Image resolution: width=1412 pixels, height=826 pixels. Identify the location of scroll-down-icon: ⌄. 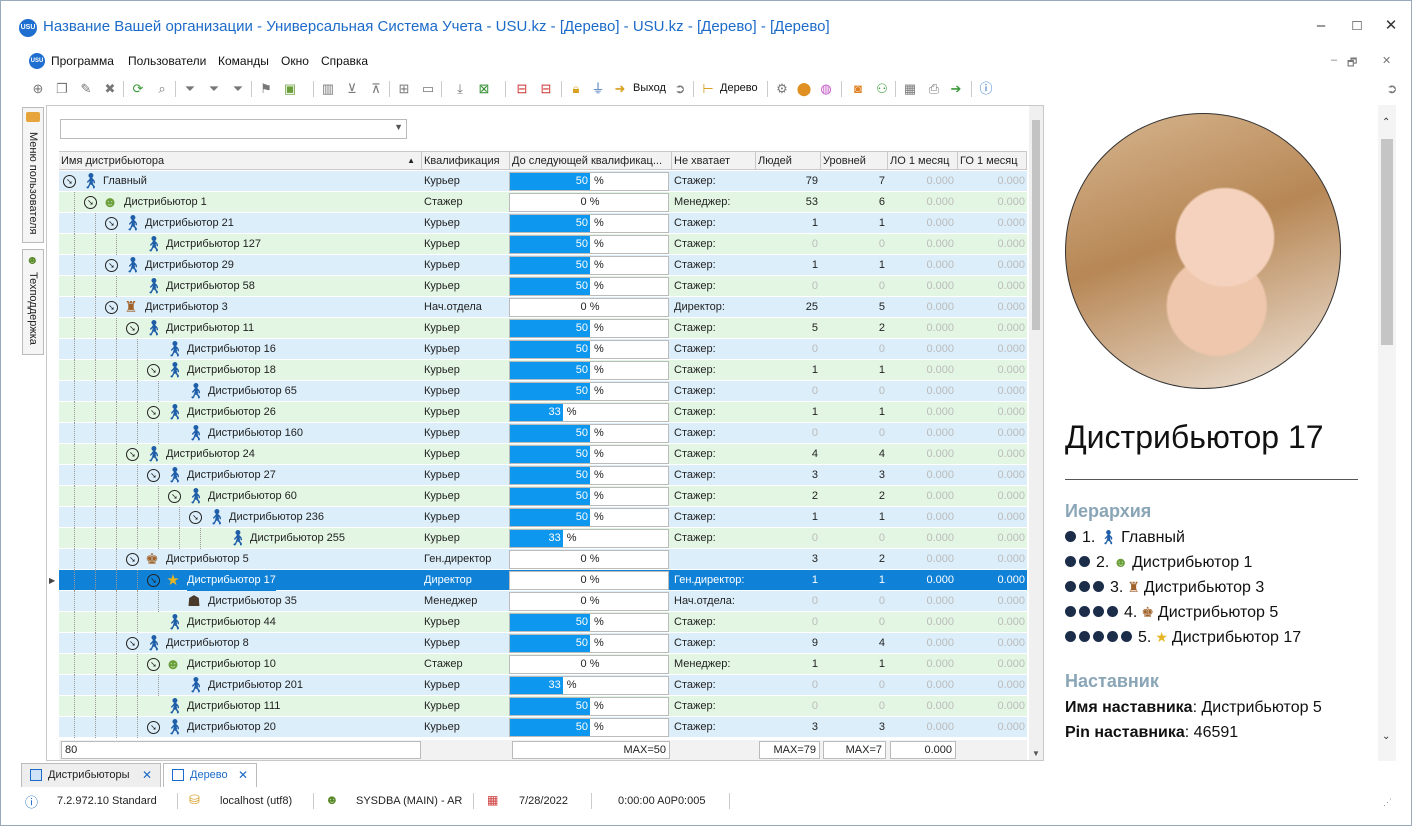
(1386, 736).